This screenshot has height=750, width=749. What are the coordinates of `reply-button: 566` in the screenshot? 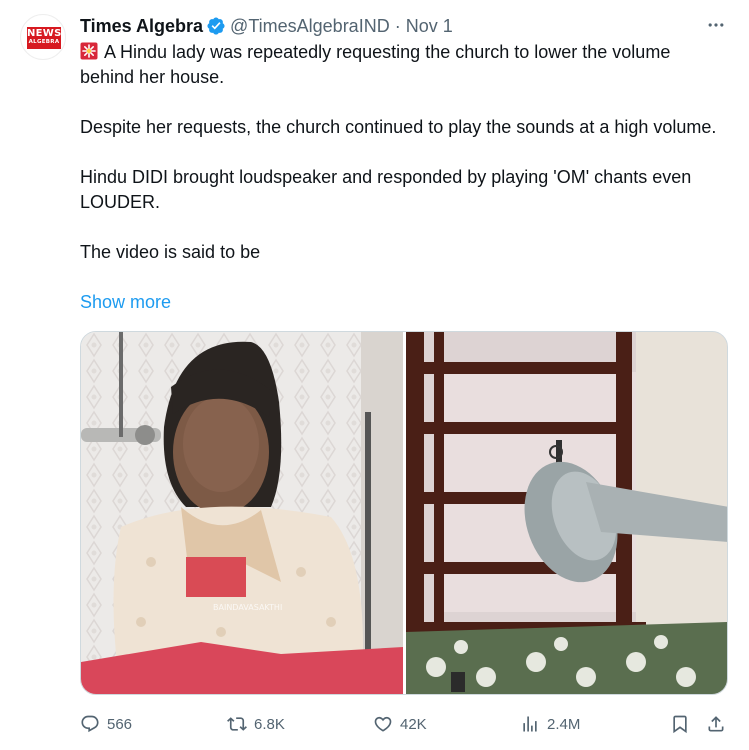 It's located at (106, 724).